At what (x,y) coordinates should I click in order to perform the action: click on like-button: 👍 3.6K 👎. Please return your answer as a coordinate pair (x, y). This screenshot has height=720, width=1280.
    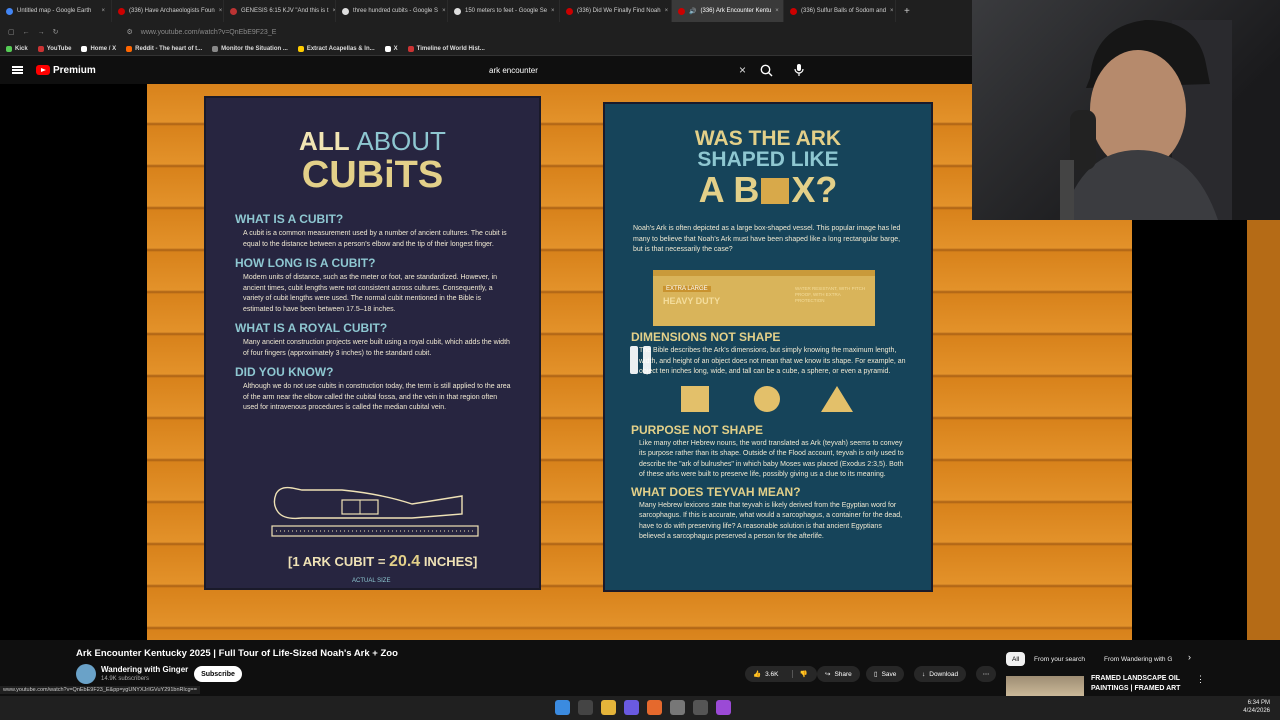
    Looking at the image, I should click on (781, 674).